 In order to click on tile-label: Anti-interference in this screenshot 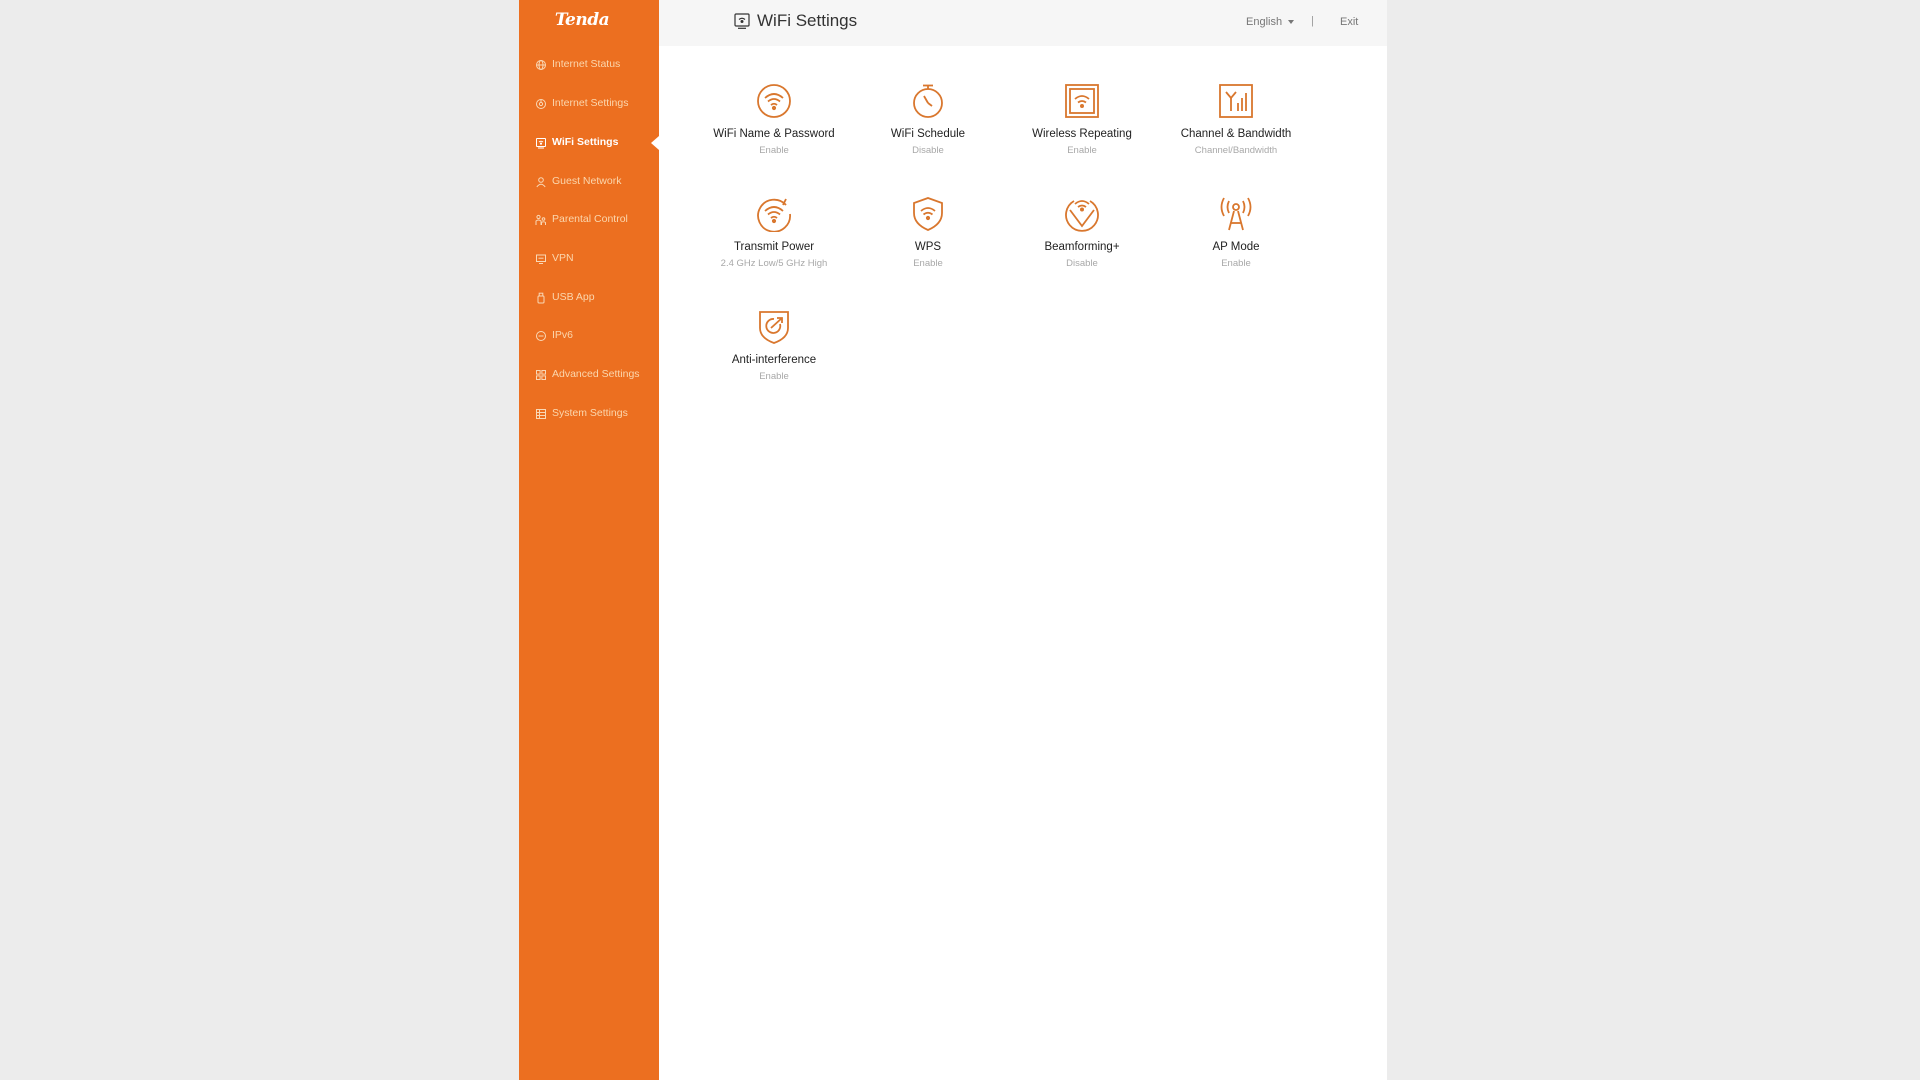, I will do `click(774, 360)`.